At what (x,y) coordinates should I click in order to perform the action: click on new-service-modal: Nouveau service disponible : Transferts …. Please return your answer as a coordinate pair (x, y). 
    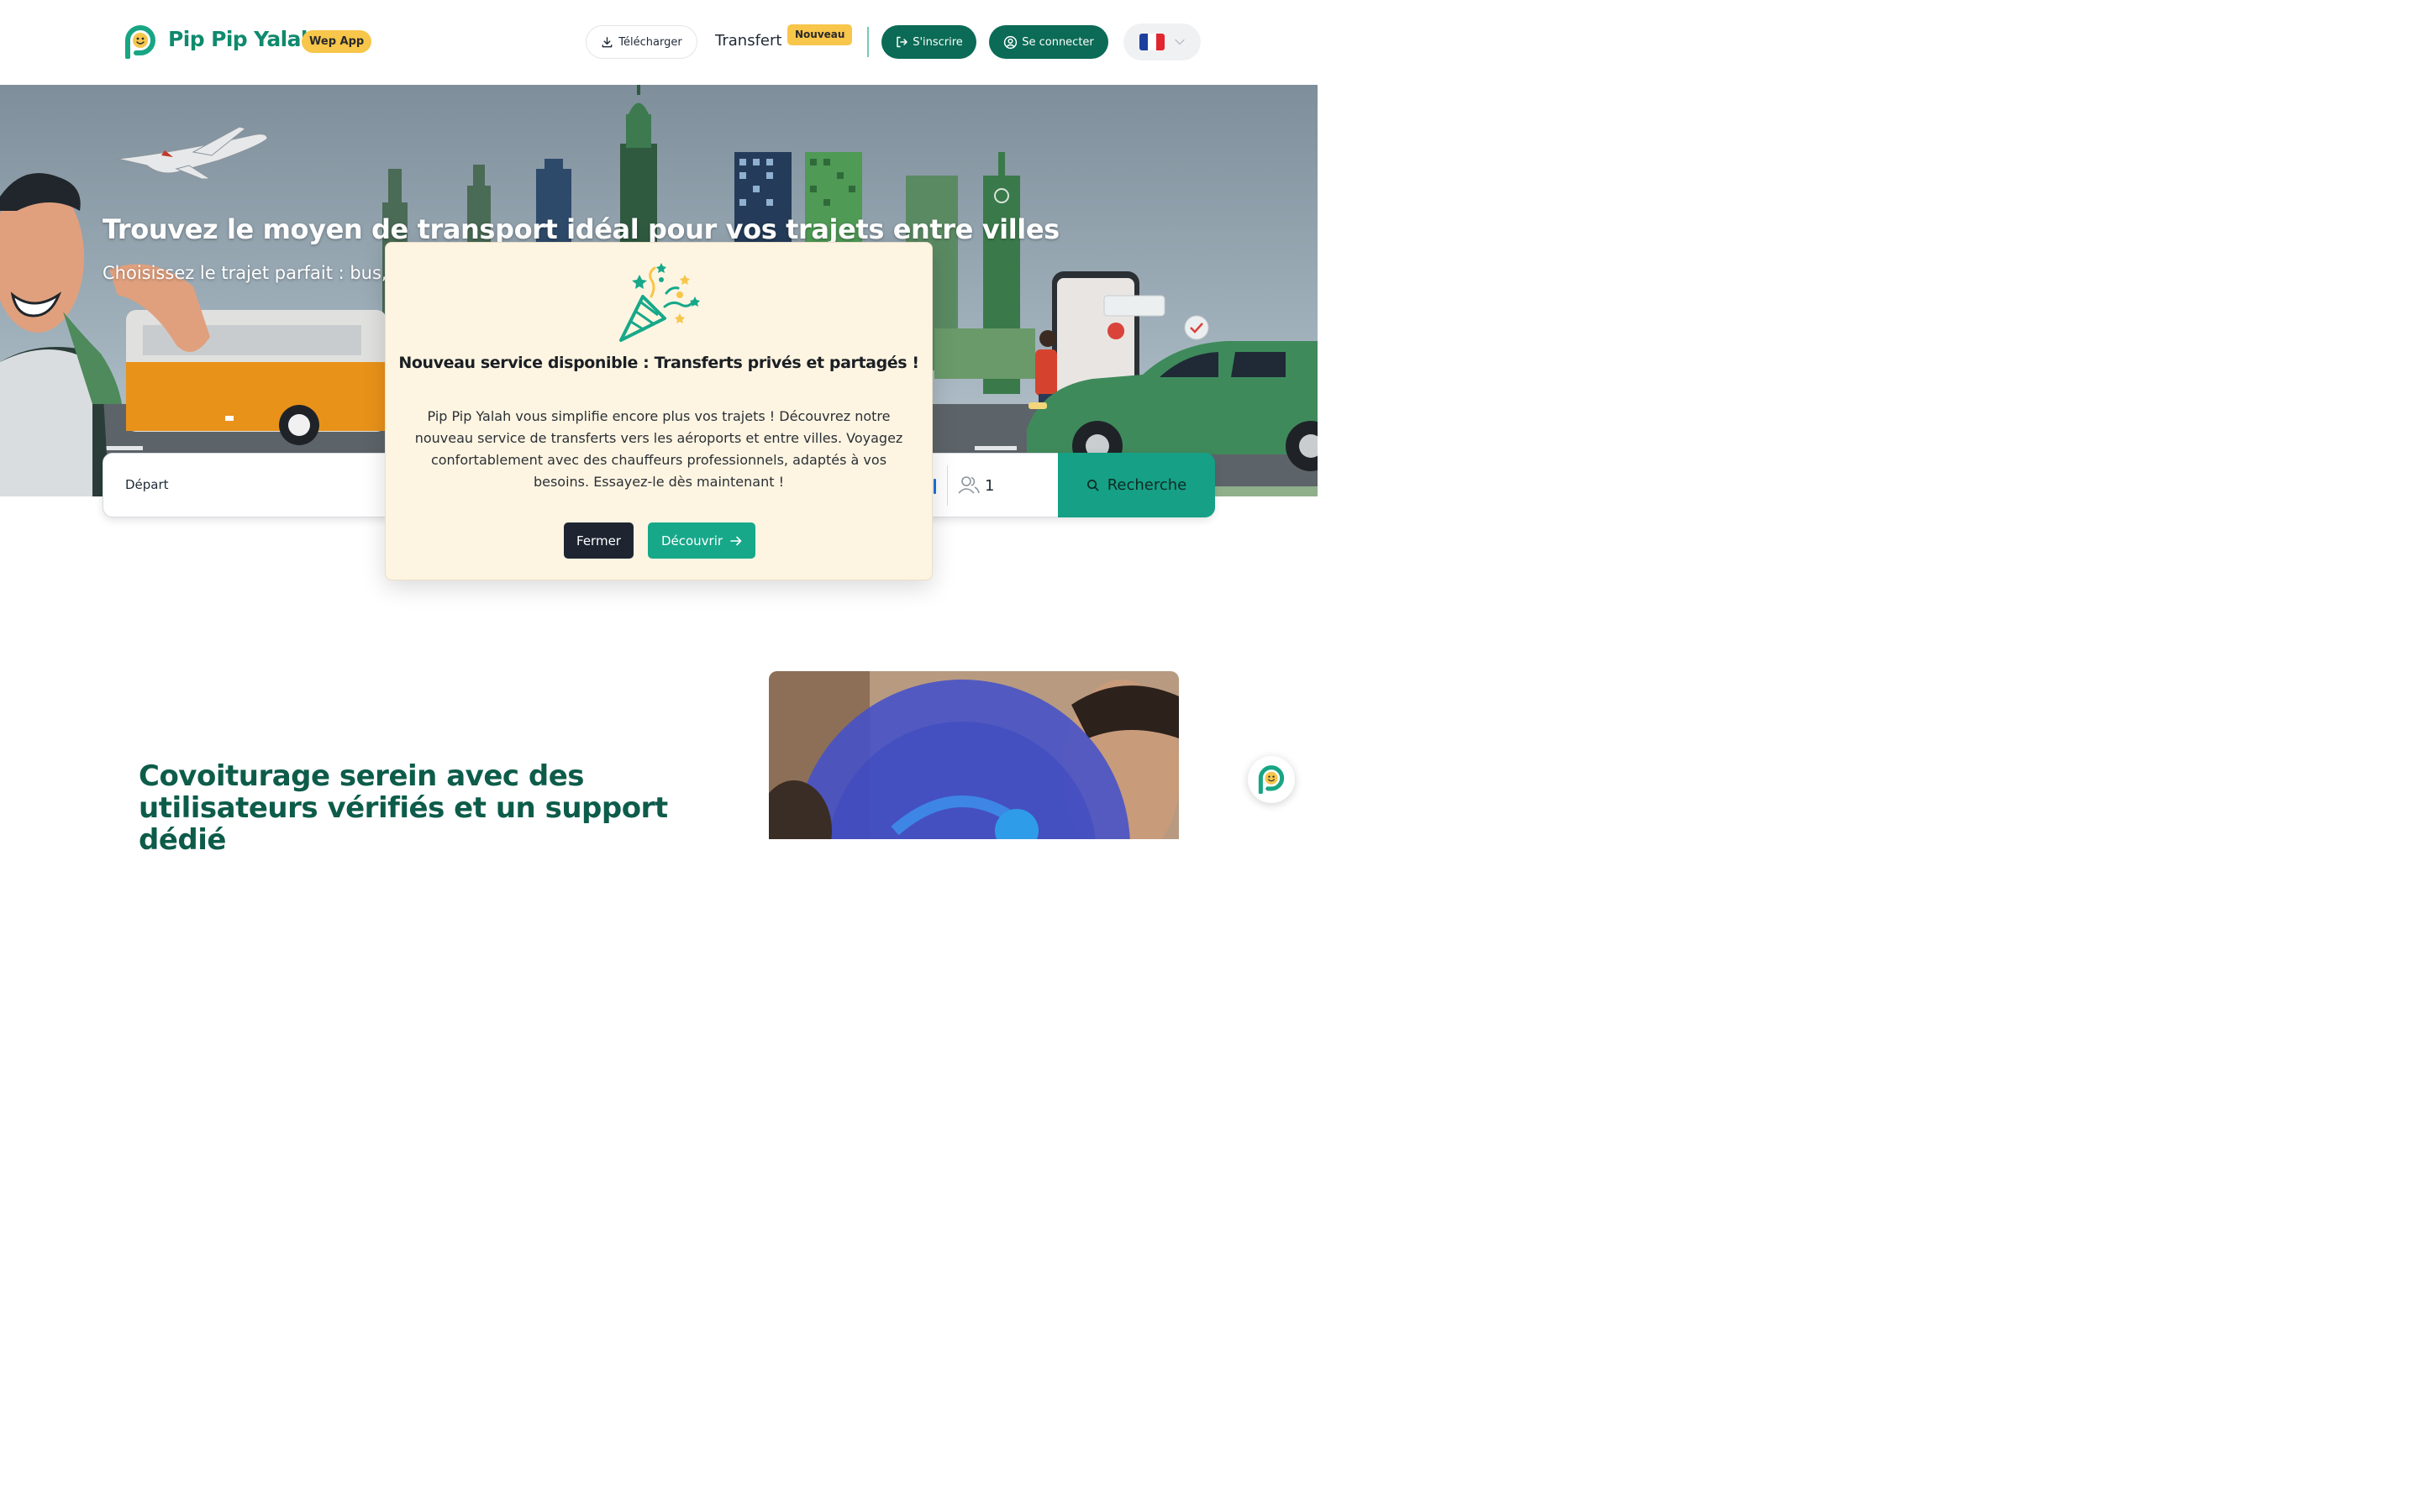
    Looking at the image, I should click on (659, 411).